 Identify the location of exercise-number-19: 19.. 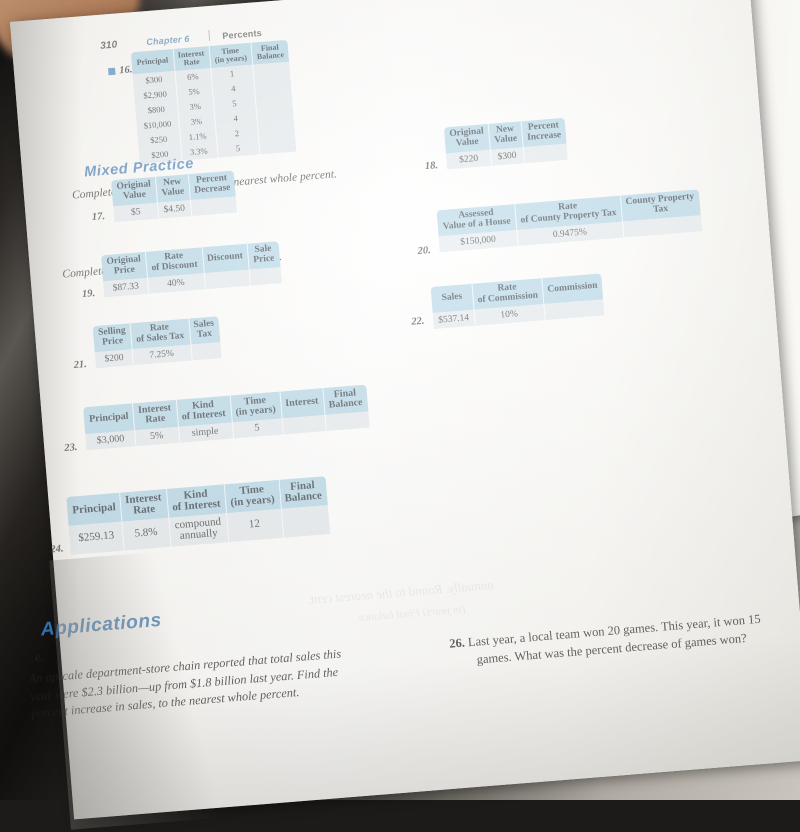
(88, 294).